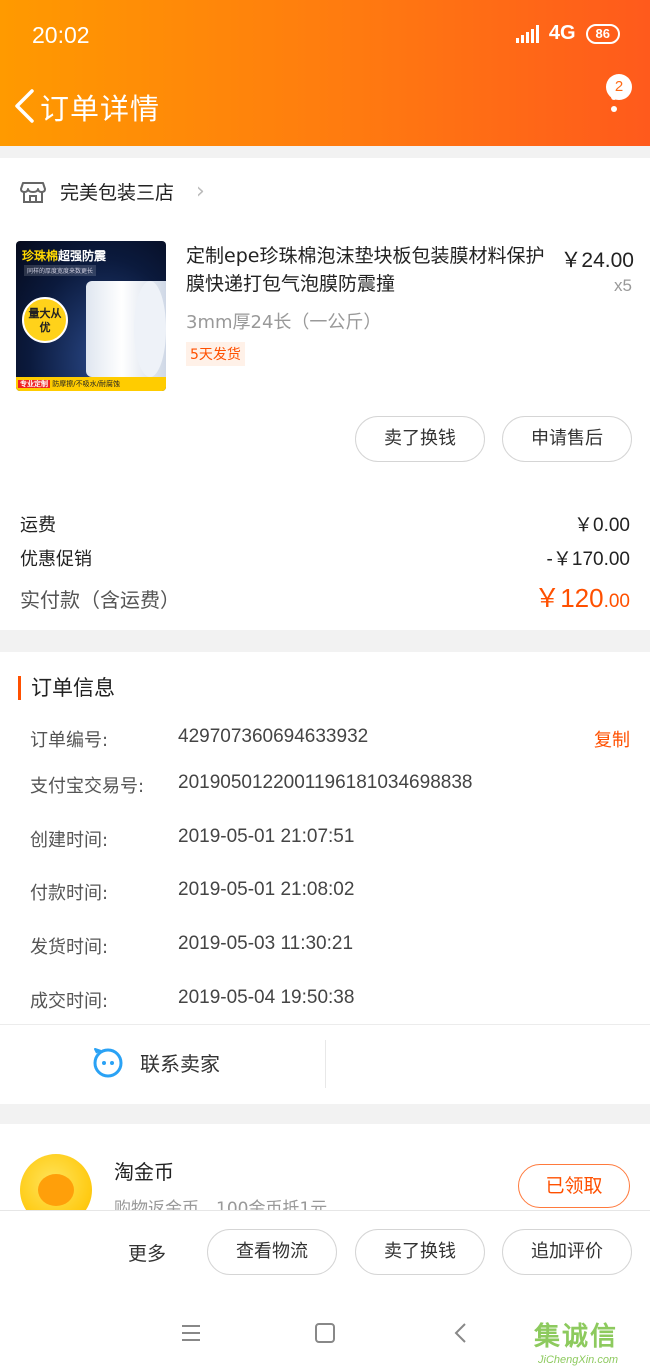 This screenshot has width=650, height=1372. I want to click on alipay-row: 支付宝交易号: 2019050122001196181034698838, so click(330, 785).